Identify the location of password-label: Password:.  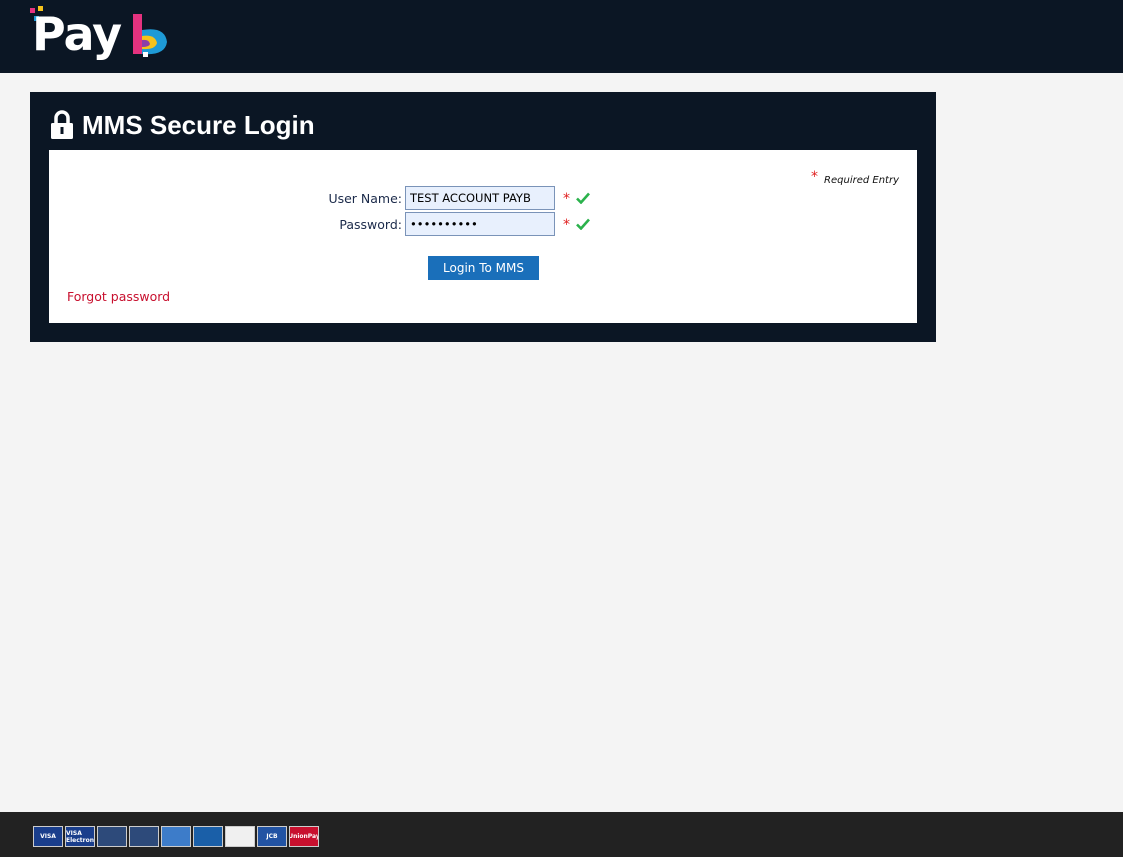
(370, 224).